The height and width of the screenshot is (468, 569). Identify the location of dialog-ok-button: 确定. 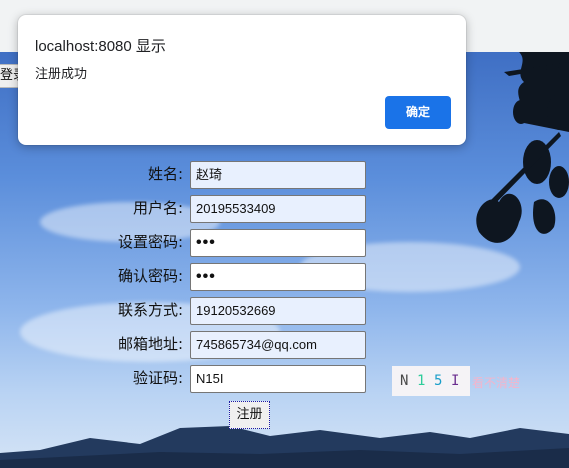
(418, 112).